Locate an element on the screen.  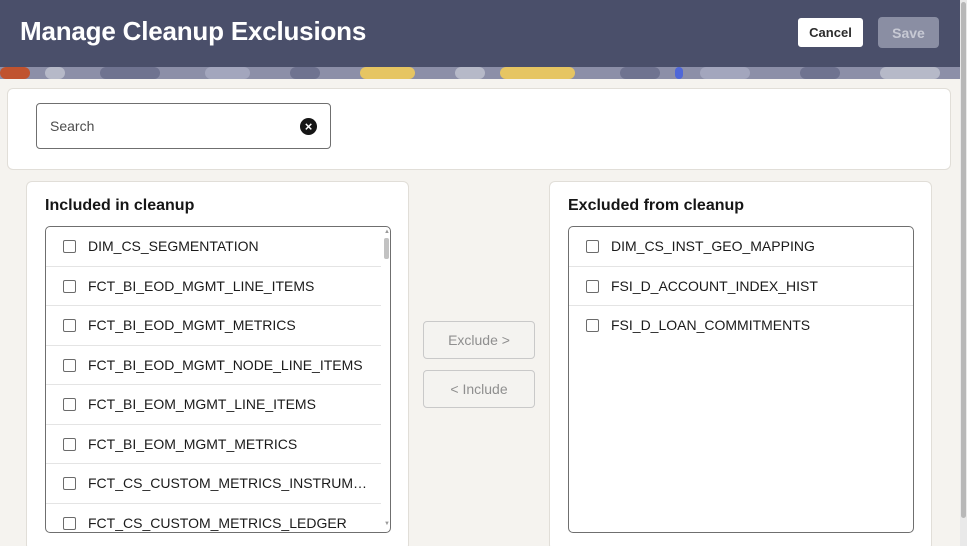
cancel-button: Cancel is located at coordinates (830, 32).